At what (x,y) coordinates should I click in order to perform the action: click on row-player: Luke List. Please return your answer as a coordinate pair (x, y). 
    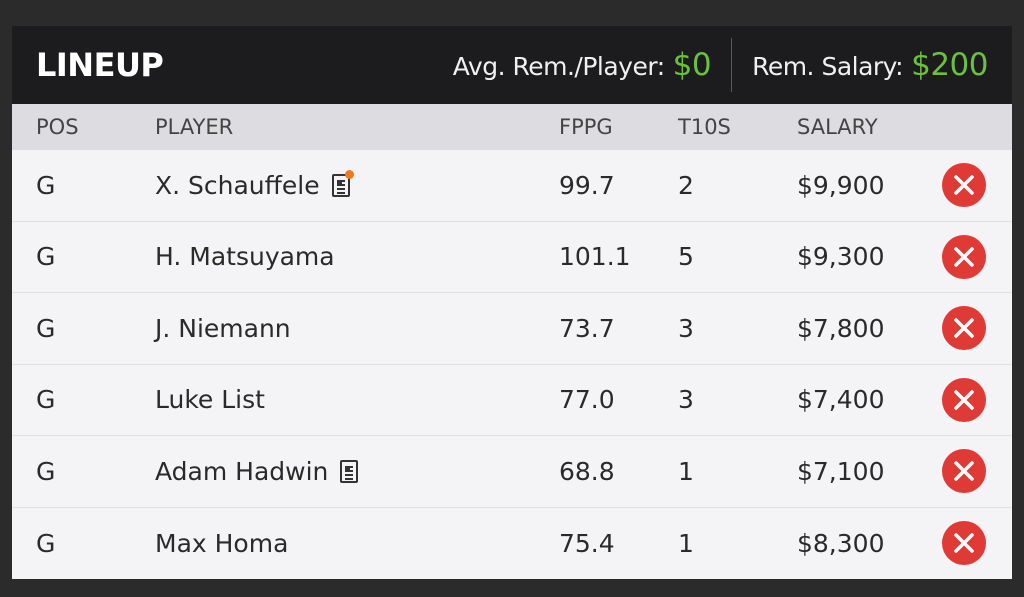
    Looking at the image, I should click on (210, 400).